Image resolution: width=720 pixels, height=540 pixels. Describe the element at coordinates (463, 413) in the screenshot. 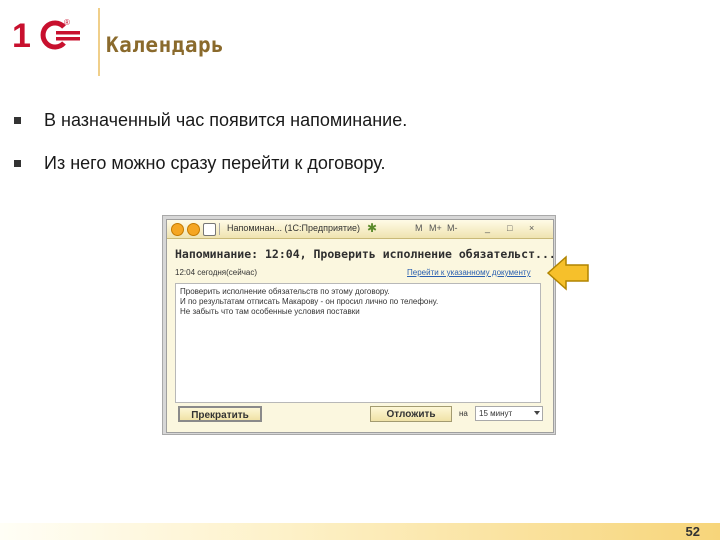

I see `interval-label: на` at that location.